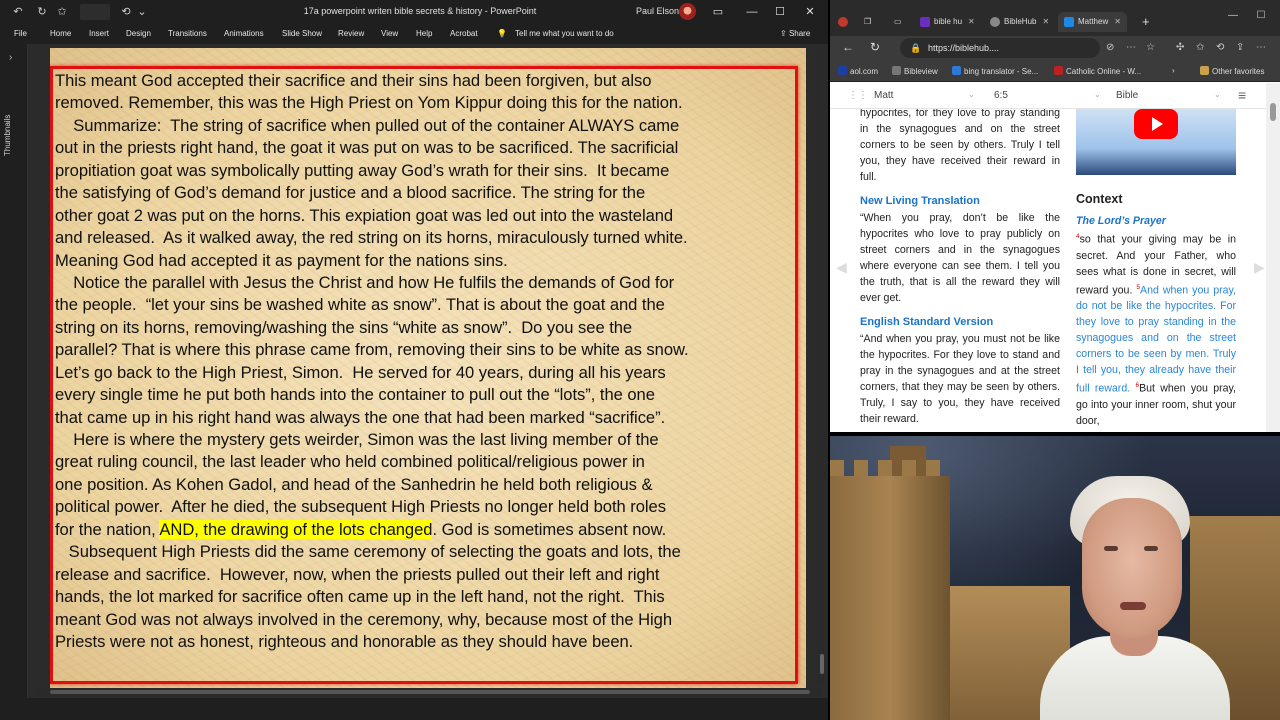  What do you see at coordinates (858, 95) in the screenshot?
I see `grid-icon: ⋮⋮` at bounding box center [858, 95].